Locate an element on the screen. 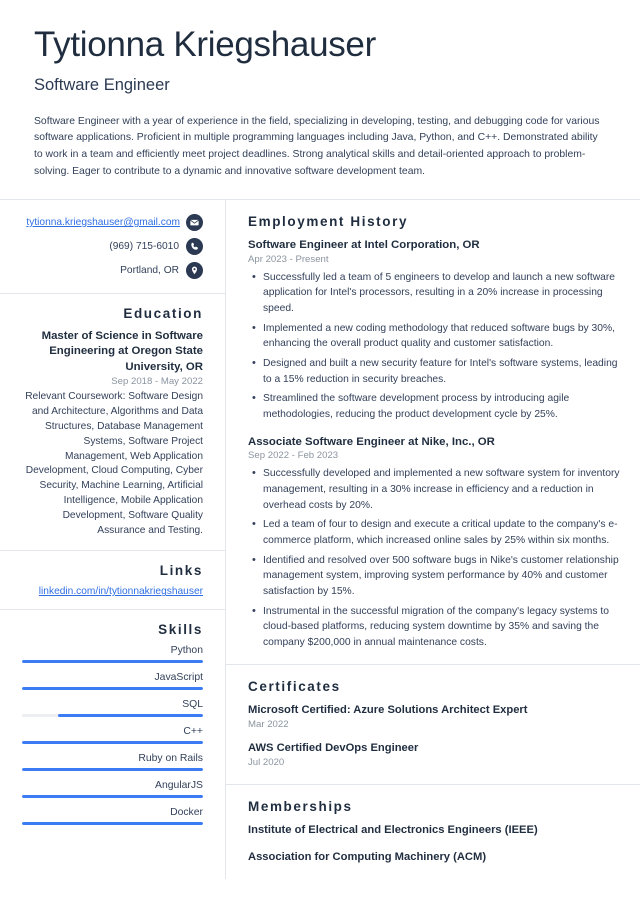 The height and width of the screenshot is (905, 640). certificate-entry: AWS Certified DevOps Engineer Jul 2020 is located at coordinates (434, 754).